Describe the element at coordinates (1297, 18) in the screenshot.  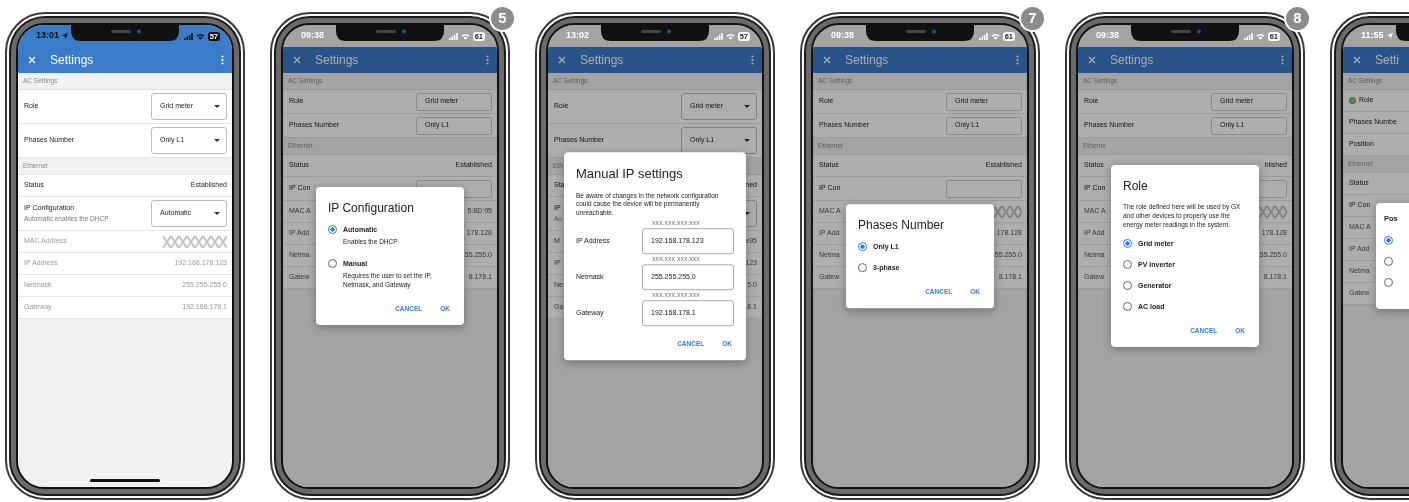
I see `step-number: 8` at that location.